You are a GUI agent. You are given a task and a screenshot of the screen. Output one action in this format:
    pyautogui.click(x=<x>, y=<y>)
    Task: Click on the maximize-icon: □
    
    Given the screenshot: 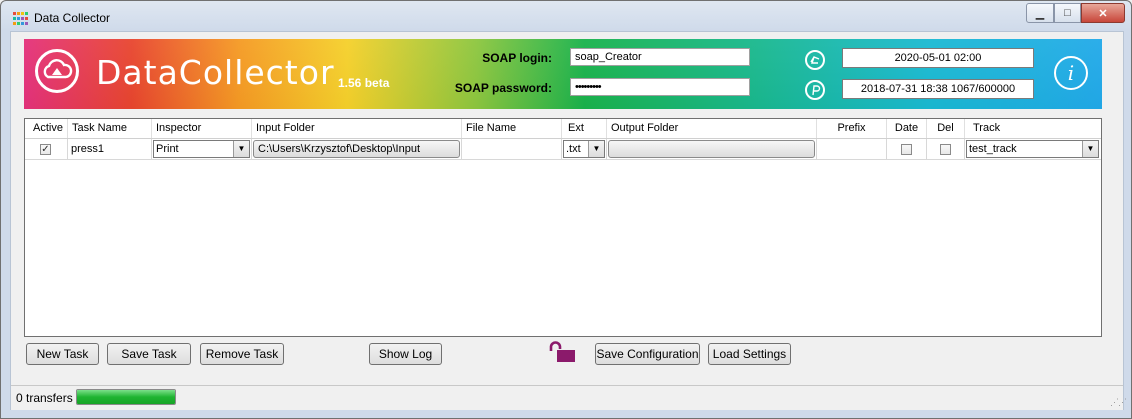 What is the action you would take?
    pyautogui.click(x=1067, y=13)
    